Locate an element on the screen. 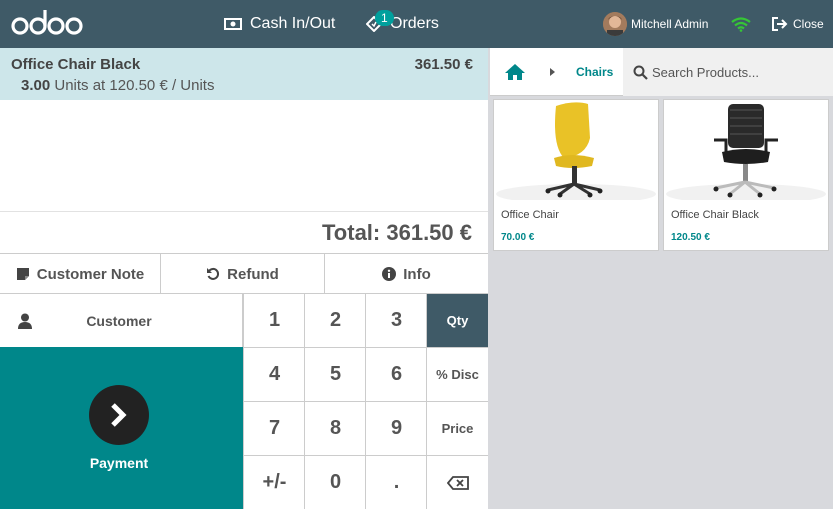 The height and width of the screenshot is (509, 833). numpad-key-2: 2 is located at coordinates (335, 320).